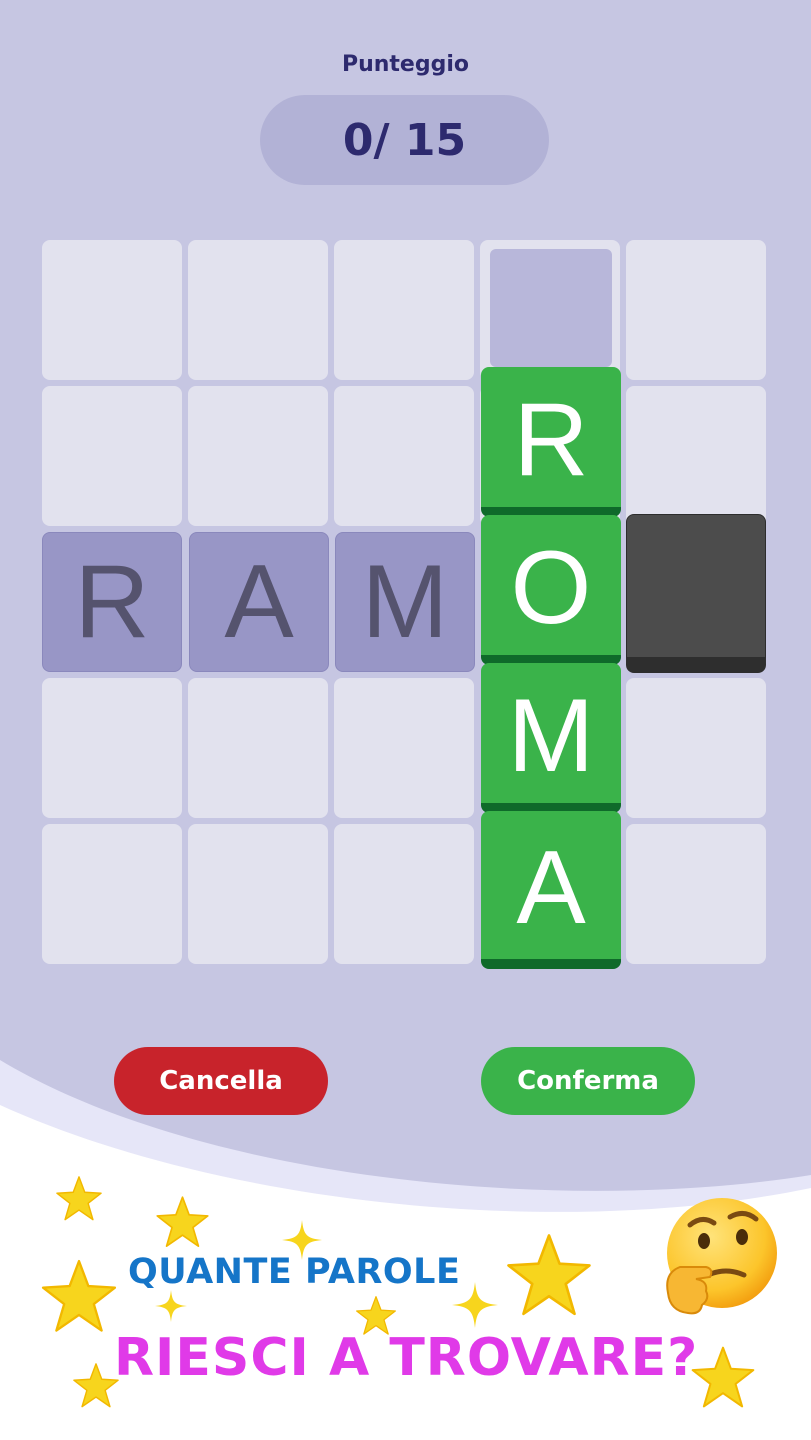  I want to click on tile-letter: O, so click(551, 587).